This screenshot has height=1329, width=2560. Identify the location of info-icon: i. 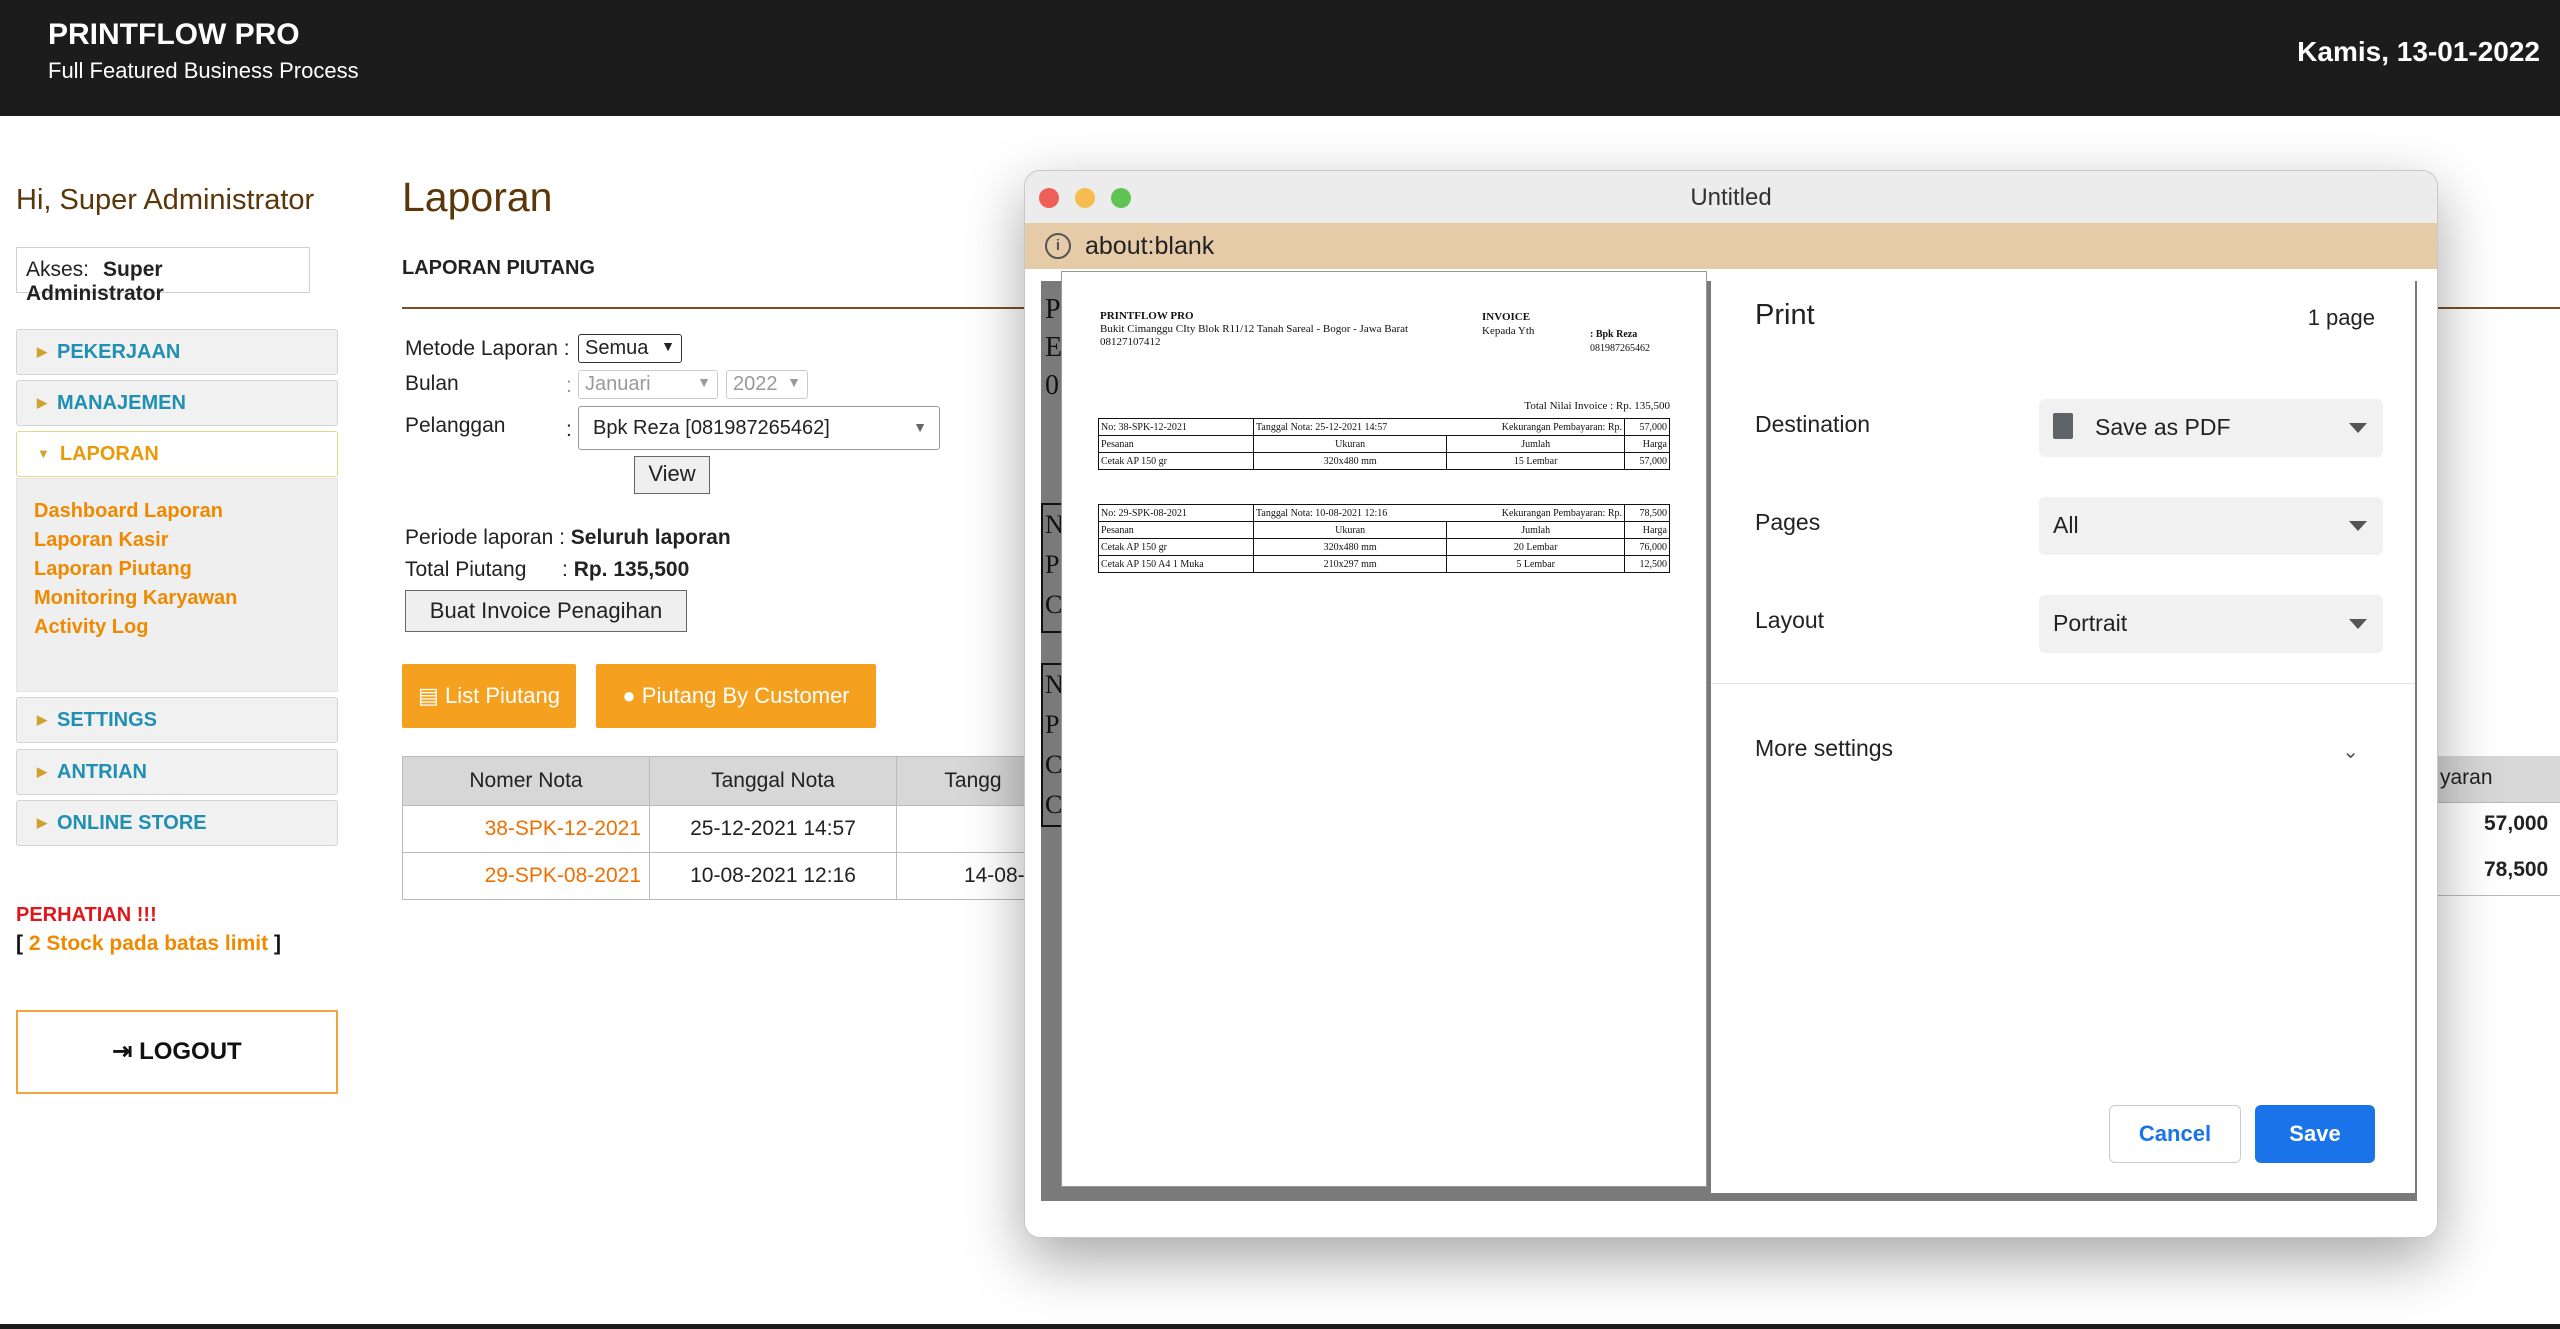
(1058, 246).